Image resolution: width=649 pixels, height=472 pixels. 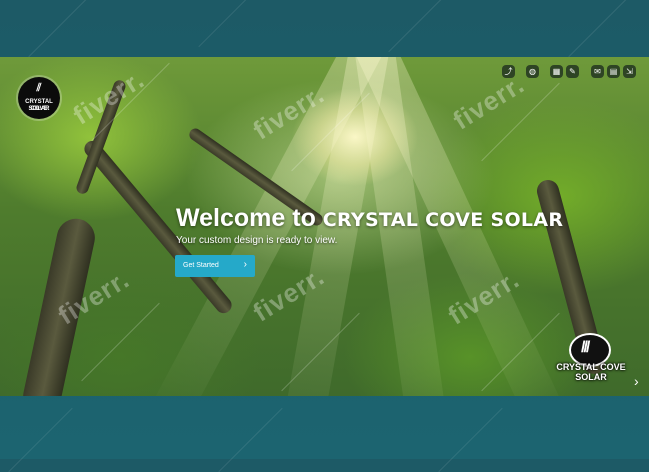 What do you see at coordinates (556, 71) in the screenshot?
I see `grid-icon: ▦` at bounding box center [556, 71].